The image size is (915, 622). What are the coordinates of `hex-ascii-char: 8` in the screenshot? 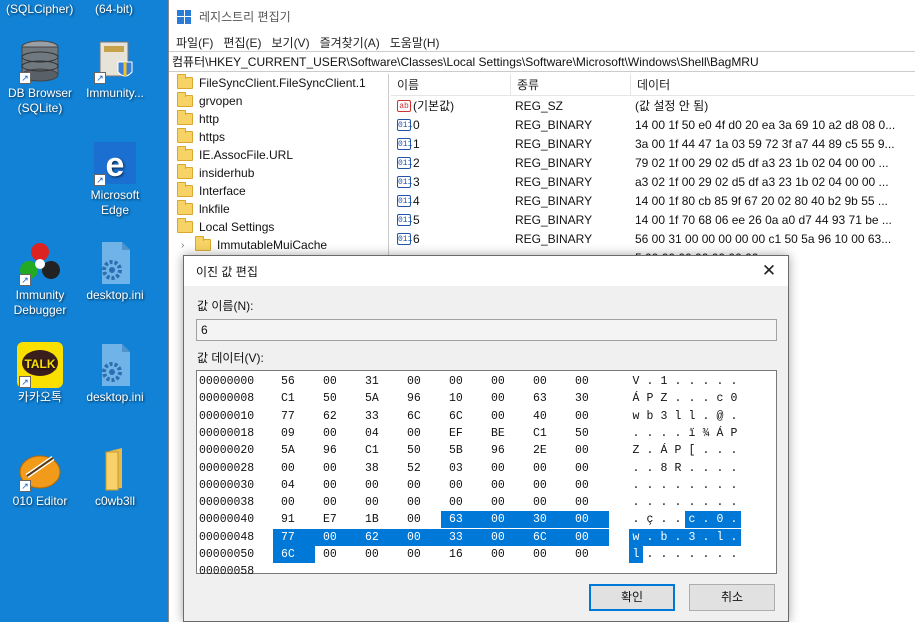 It's located at (664, 468).